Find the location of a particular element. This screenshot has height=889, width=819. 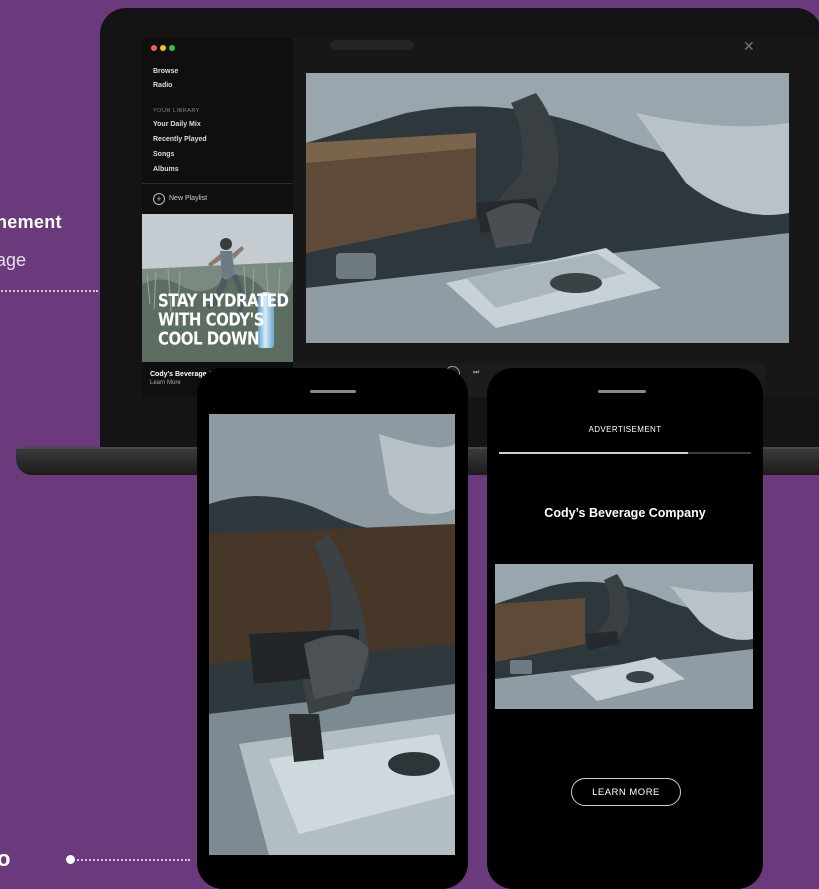

bottom-text-fragment: o is located at coordinates (5, 858).